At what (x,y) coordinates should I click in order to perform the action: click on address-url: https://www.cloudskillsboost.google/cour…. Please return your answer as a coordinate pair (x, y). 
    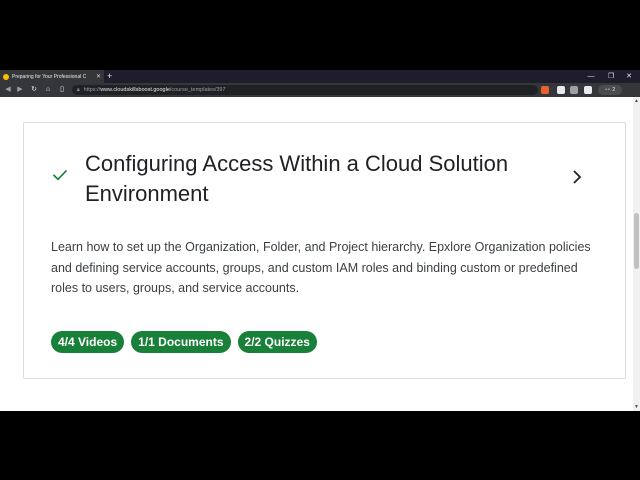
    Looking at the image, I should click on (154, 90).